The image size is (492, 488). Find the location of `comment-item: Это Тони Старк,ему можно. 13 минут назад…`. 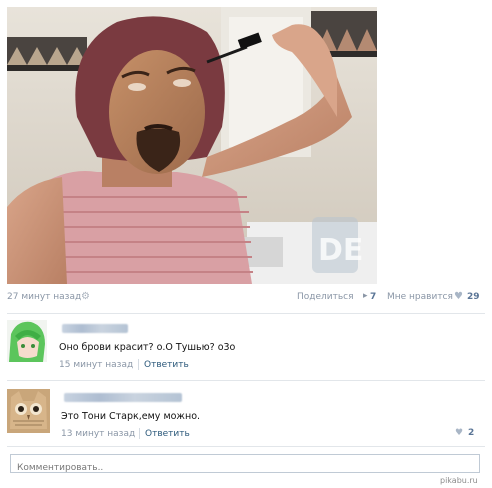

comment-item: Это Тони Старк,ему можно. 13 минут назад… is located at coordinates (246, 419).